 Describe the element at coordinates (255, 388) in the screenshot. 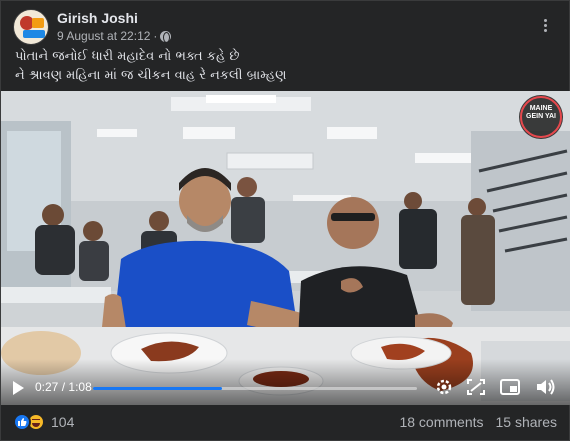

I see `progress-bar` at that location.